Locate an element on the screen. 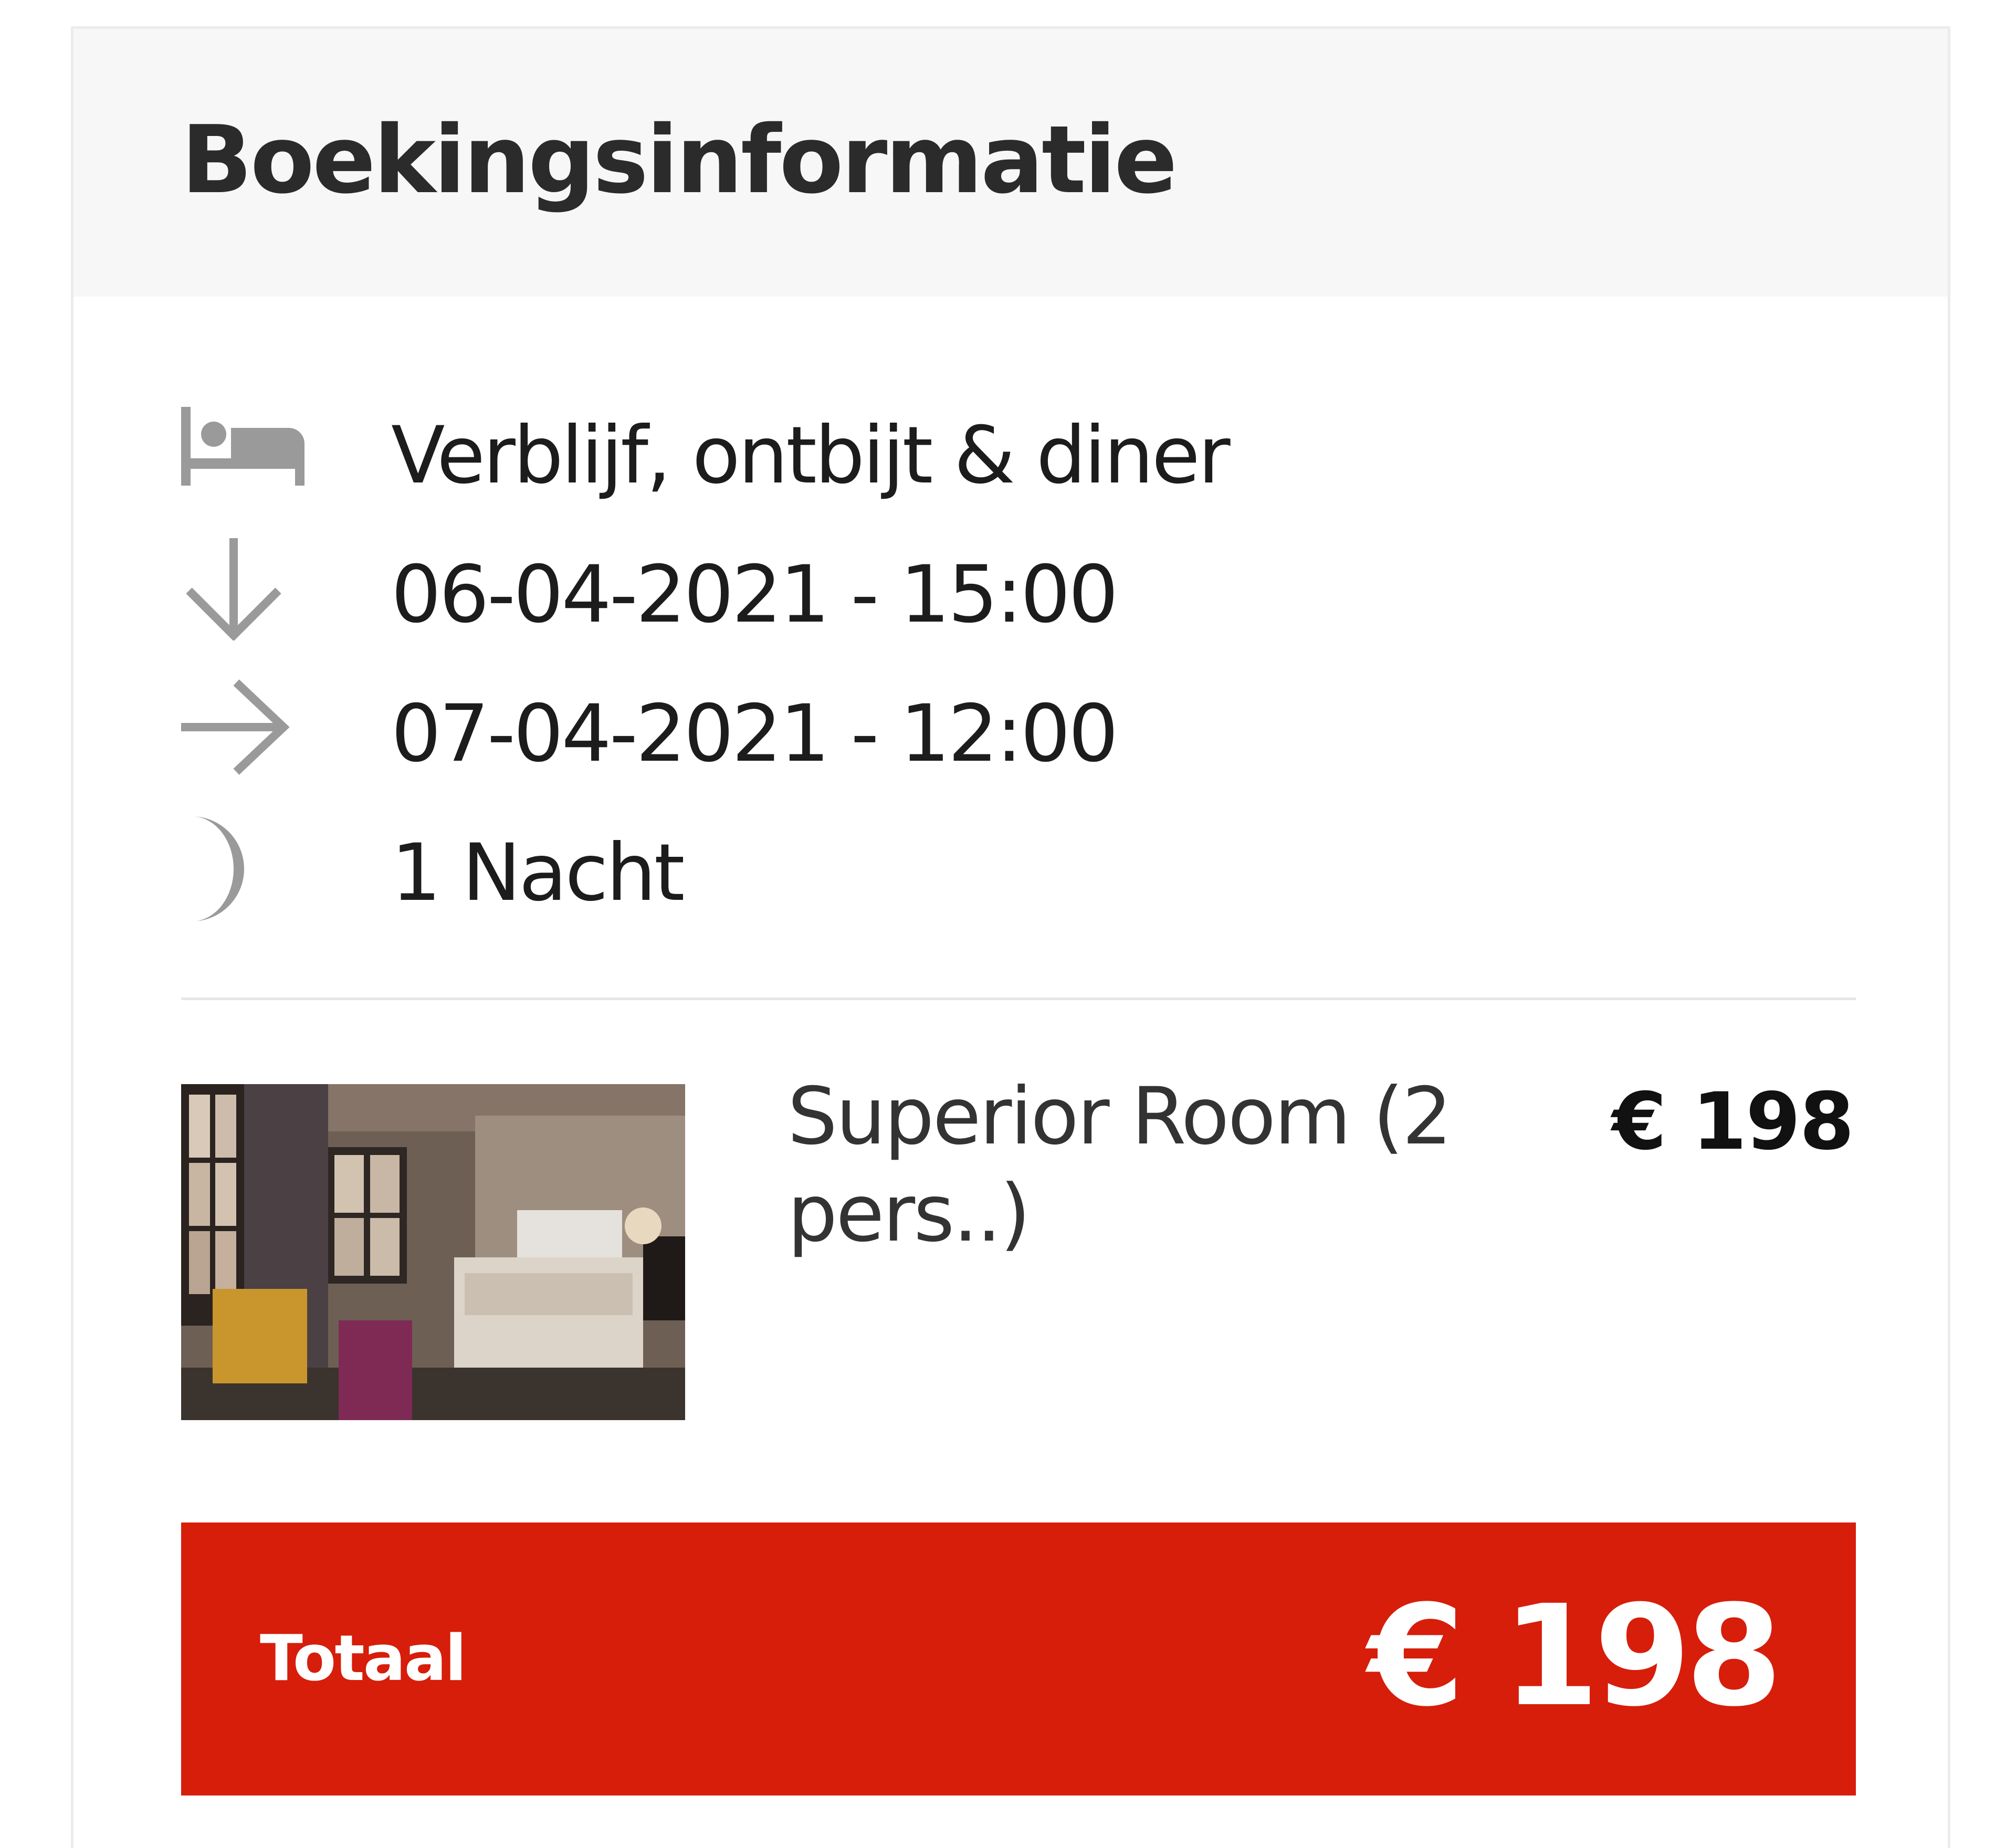 The image size is (2016, 1848). card-header: Boekingsinformatie is located at coordinates (1011, 163).